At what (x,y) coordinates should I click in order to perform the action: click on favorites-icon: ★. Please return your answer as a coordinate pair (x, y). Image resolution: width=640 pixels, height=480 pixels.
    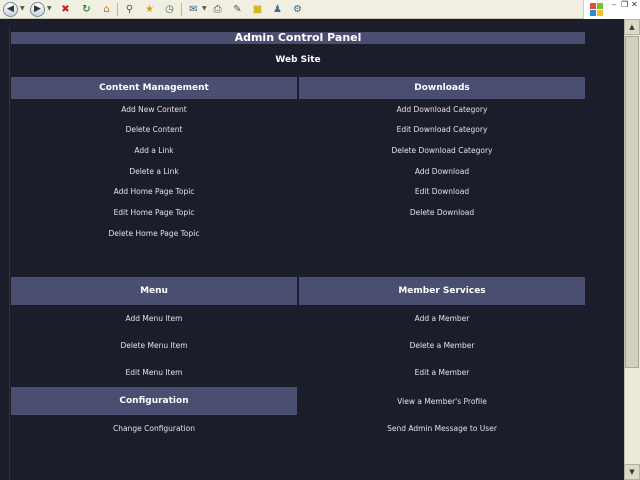
    Looking at the image, I should click on (149, 9).